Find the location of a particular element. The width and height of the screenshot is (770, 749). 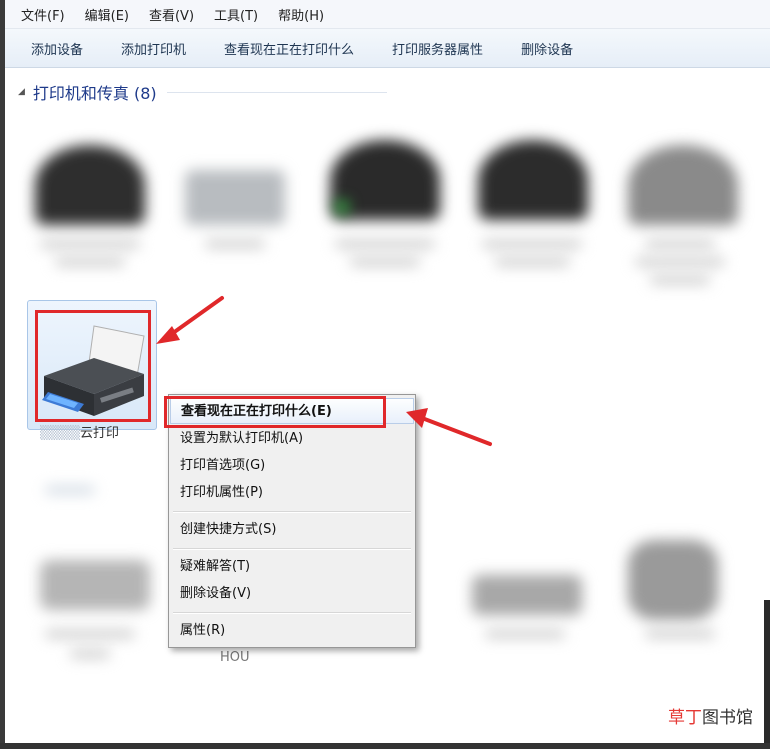

menu-item-set-default: 设置为默认打印机(A) is located at coordinates (292, 439).